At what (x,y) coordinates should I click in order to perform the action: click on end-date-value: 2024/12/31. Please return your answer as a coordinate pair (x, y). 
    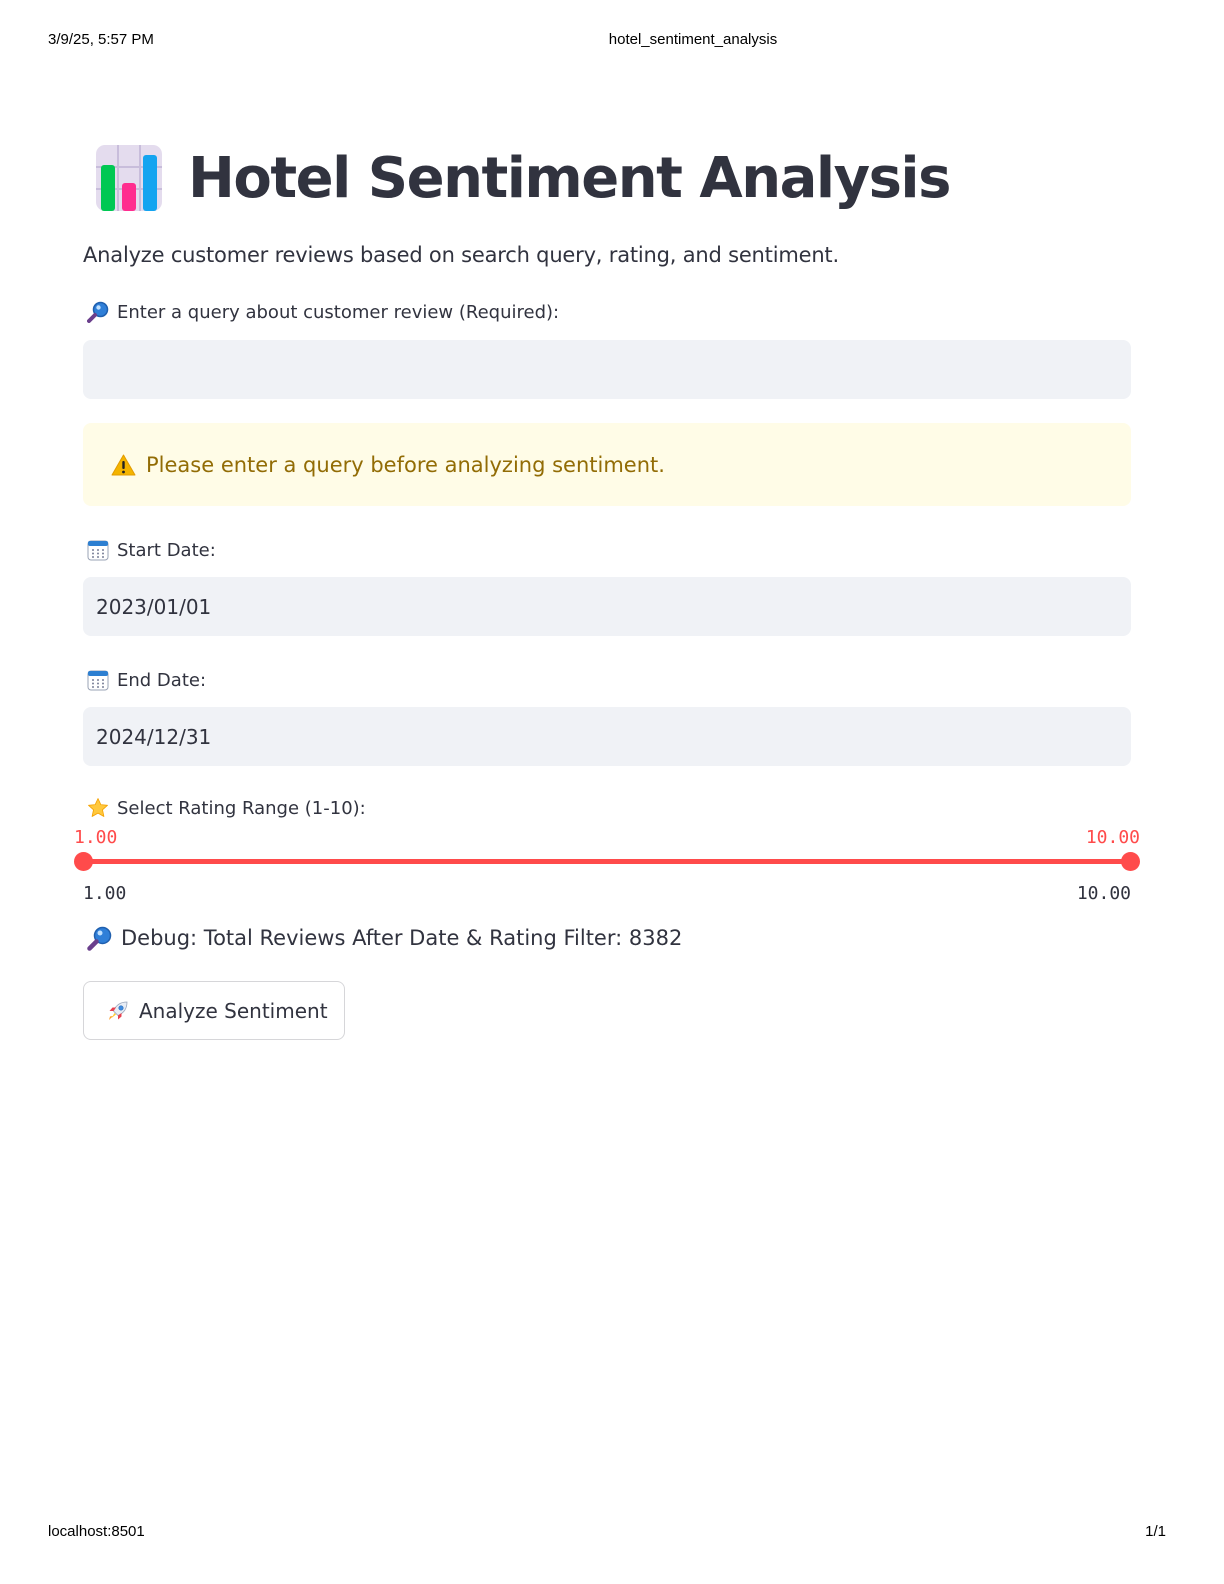
    Looking at the image, I should click on (154, 736).